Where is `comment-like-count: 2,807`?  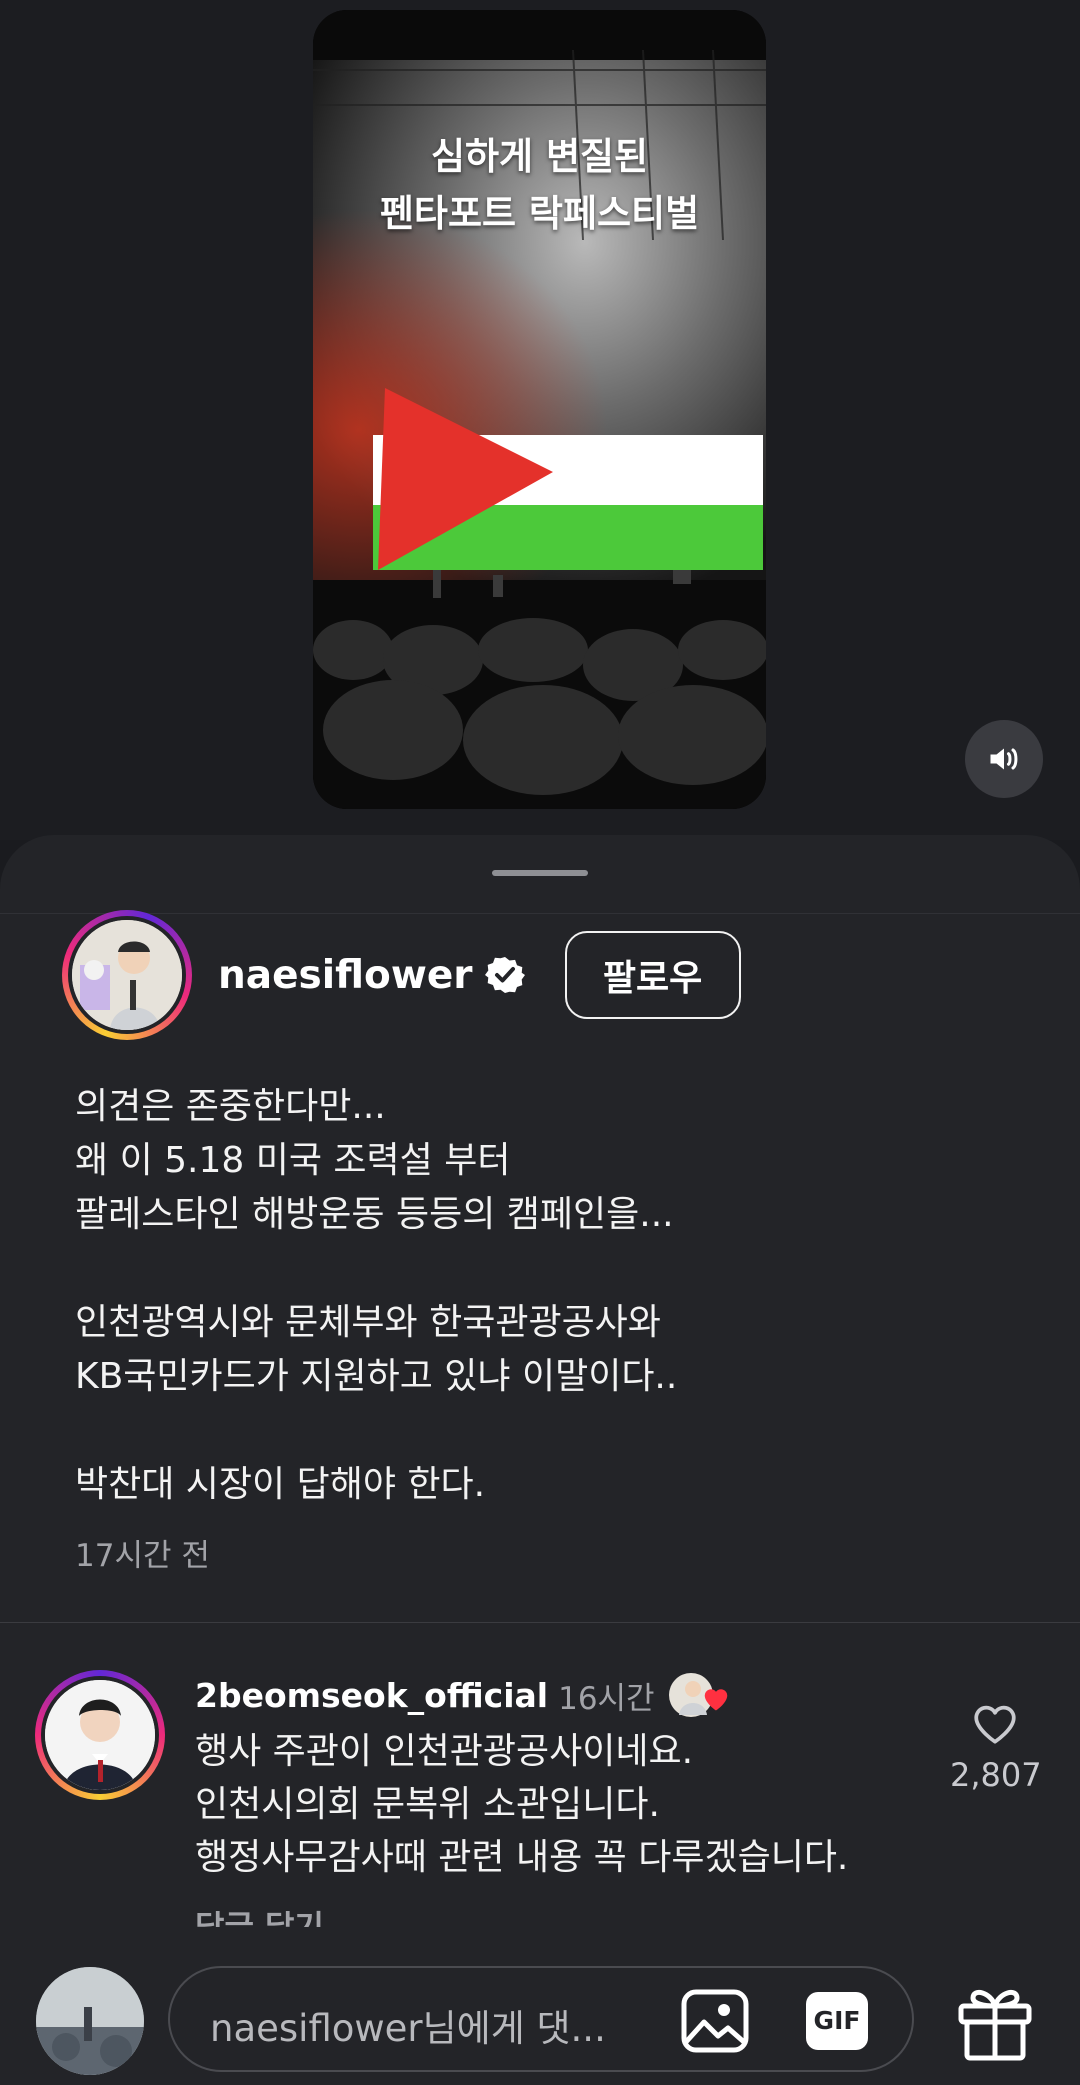
comment-like-count: 2,807 is located at coordinates (996, 1775).